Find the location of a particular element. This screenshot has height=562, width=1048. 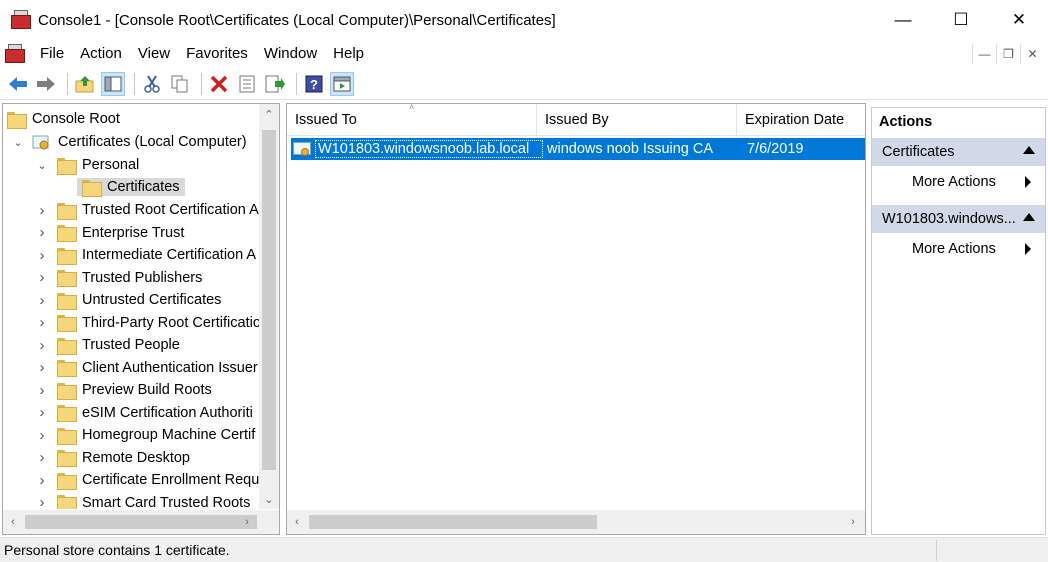

console-menu-icon is located at coordinates (15, 54).